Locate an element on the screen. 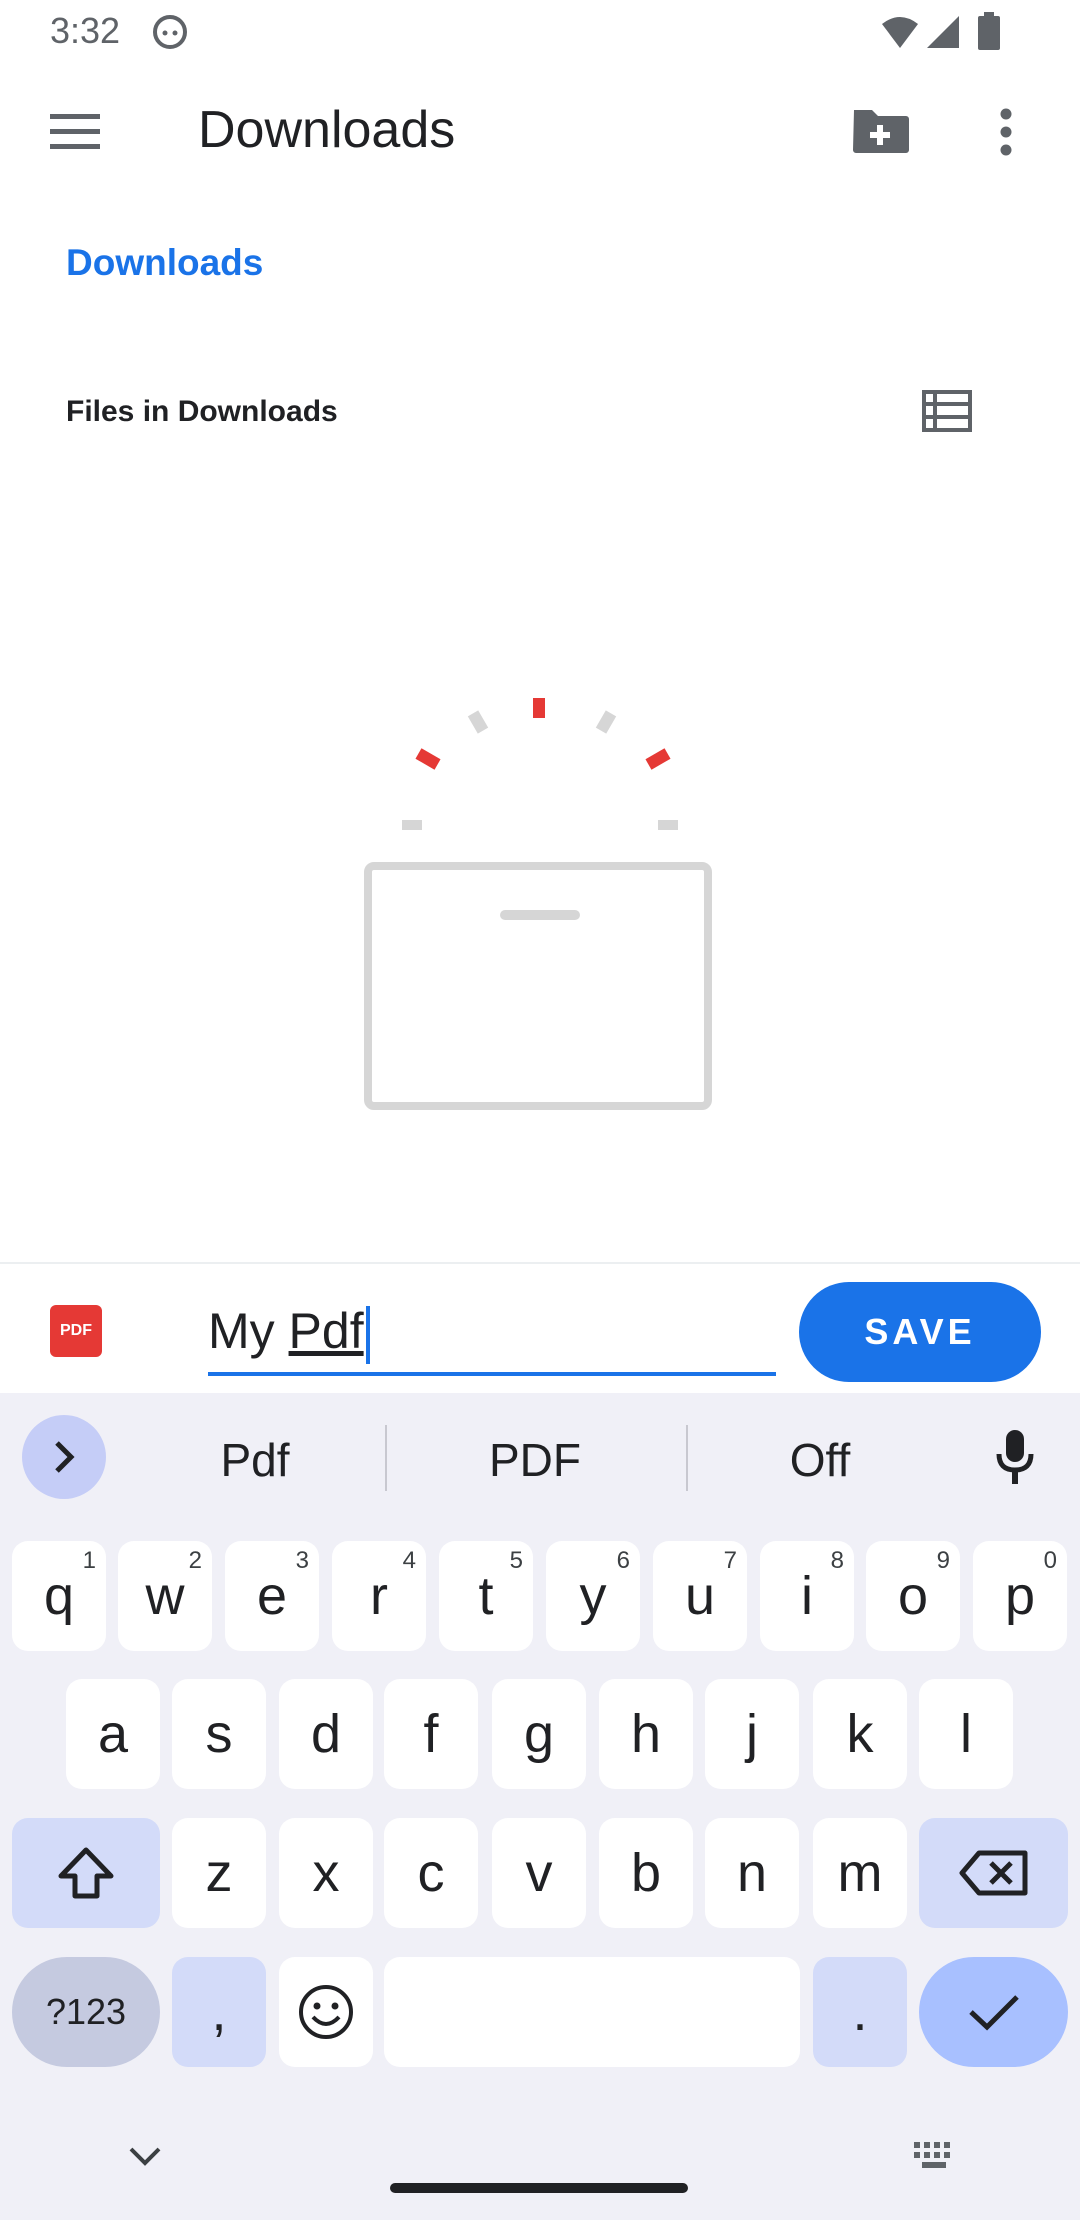 This screenshot has height=2220, width=1080. symbols-key: ?123 is located at coordinates (86, 2012).